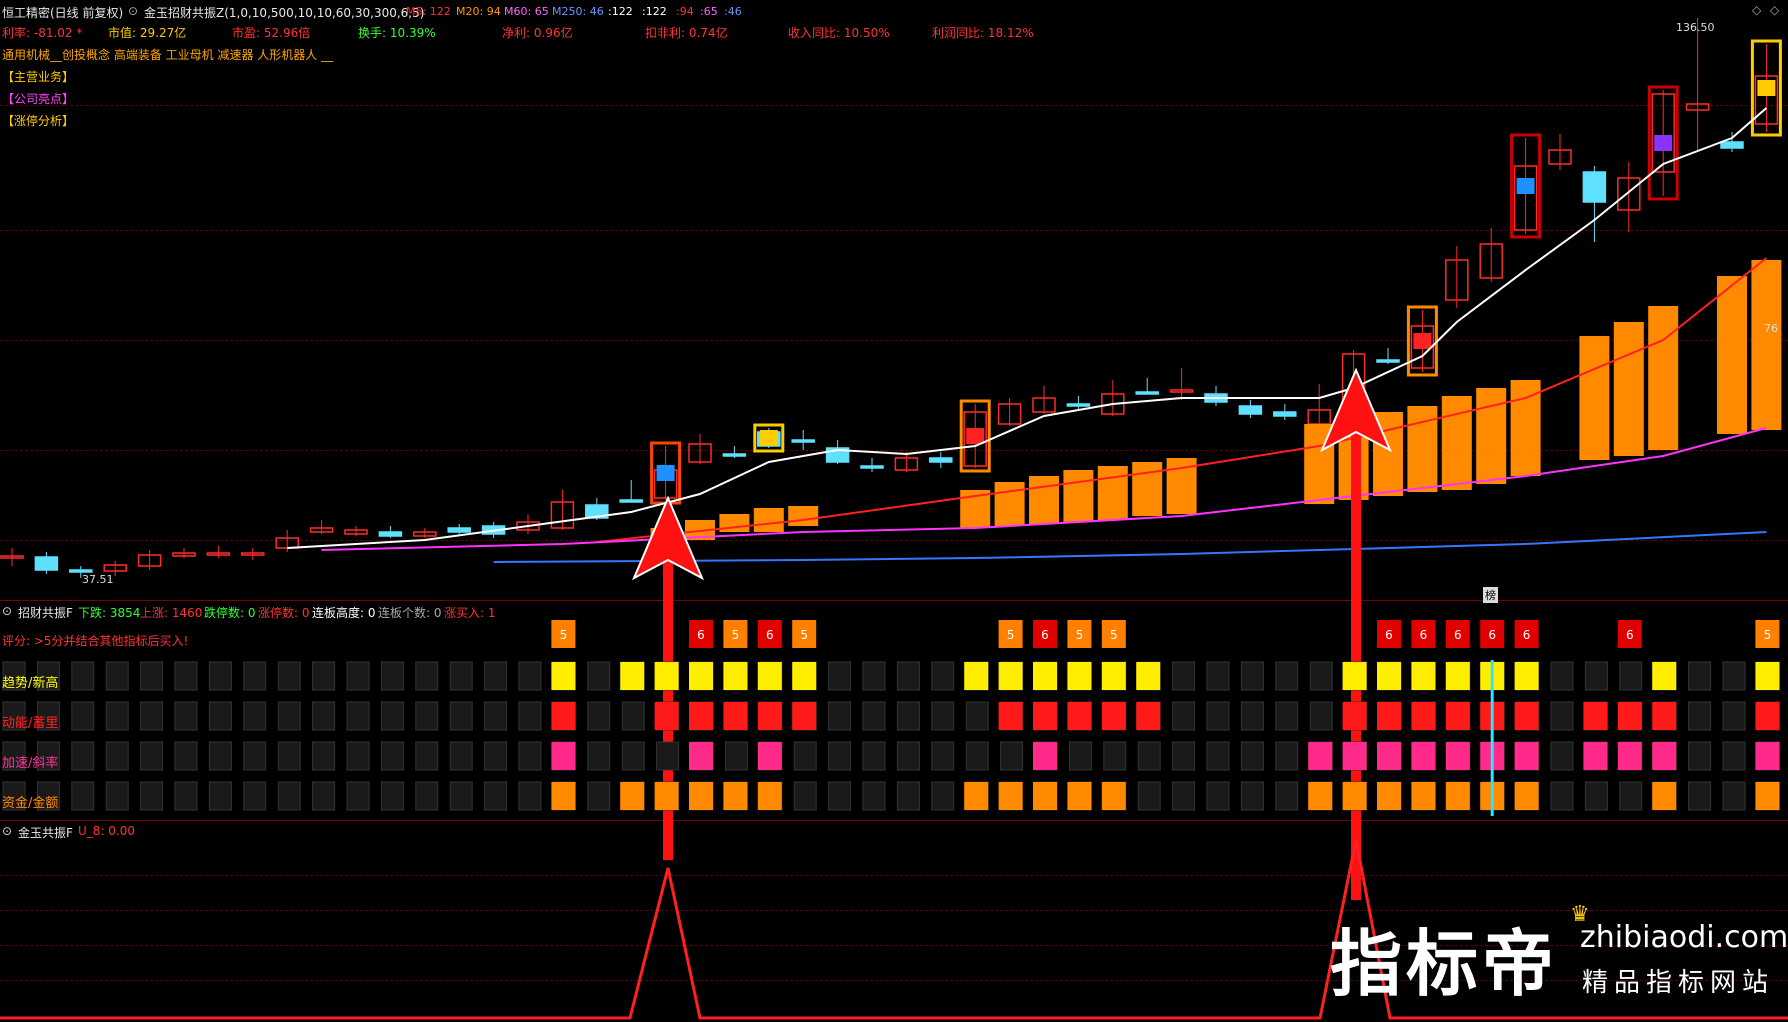 The image size is (1788, 1022). I want to click on link-liangdian: 【公司亮点】, so click(38, 98).